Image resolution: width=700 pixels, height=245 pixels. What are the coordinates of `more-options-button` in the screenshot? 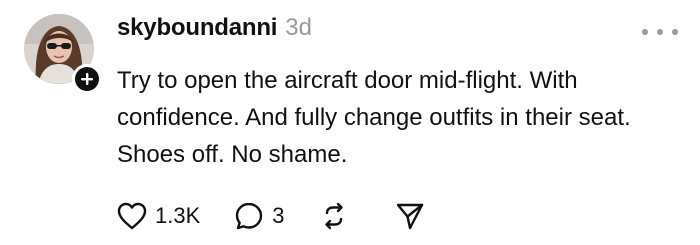 It's located at (660, 32).